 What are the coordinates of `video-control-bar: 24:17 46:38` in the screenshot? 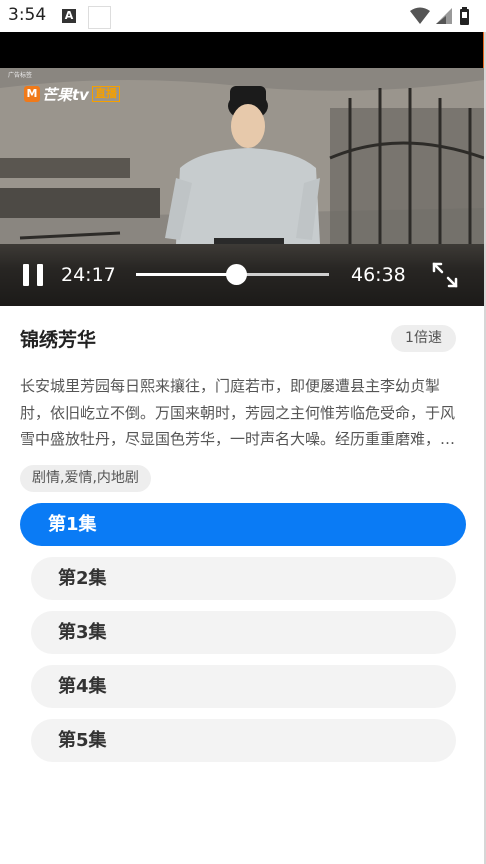 It's located at (242, 275).